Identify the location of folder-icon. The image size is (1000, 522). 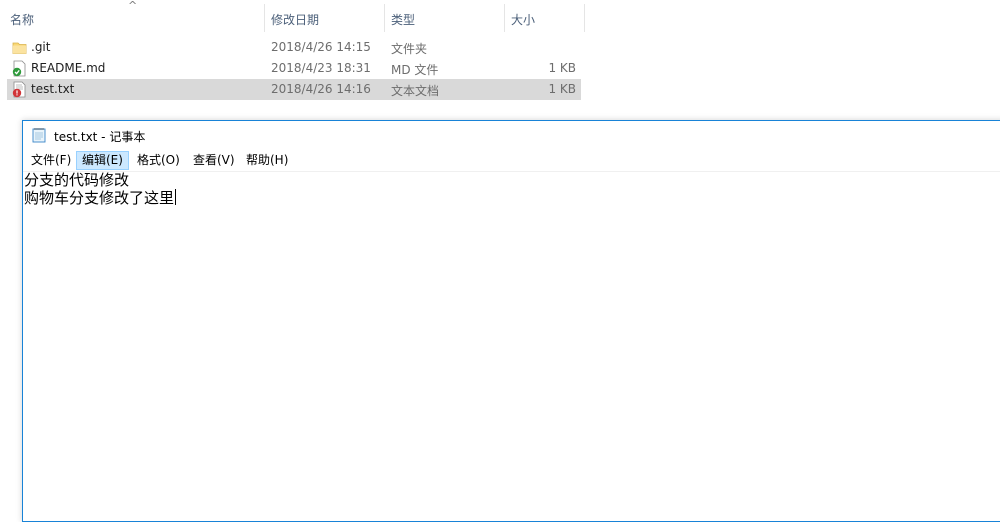
(19, 48).